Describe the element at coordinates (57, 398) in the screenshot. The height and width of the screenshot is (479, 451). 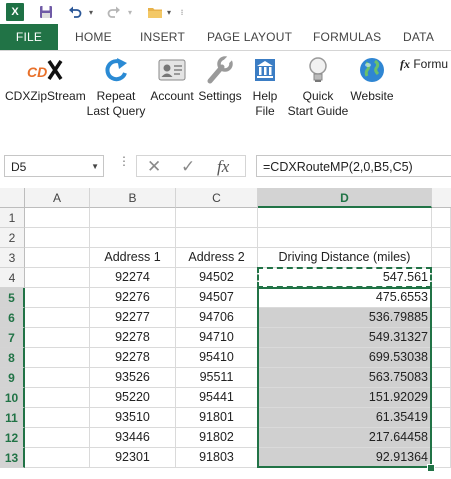
I see `cell-a10` at that location.